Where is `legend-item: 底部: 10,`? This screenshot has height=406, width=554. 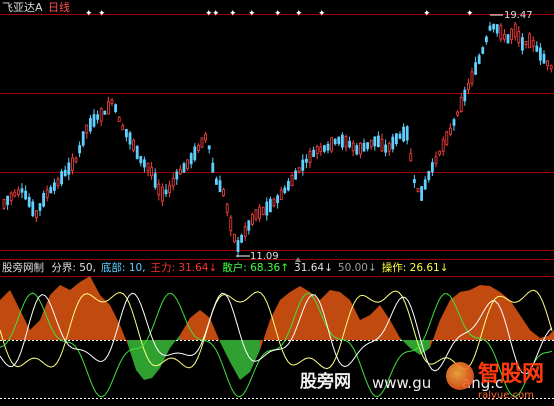 legend-item: 底部: 10, is located at coordinates (123, 268).